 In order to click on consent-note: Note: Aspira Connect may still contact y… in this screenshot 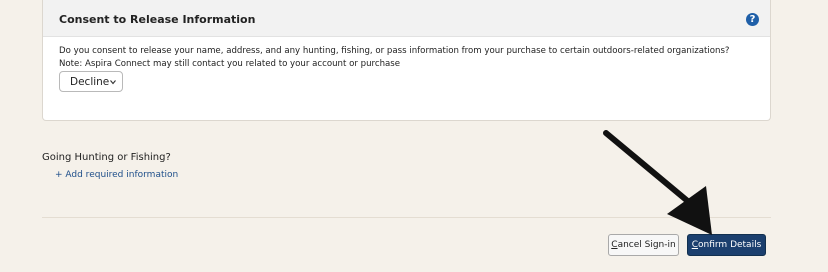, I will do `click(230, 64)`.